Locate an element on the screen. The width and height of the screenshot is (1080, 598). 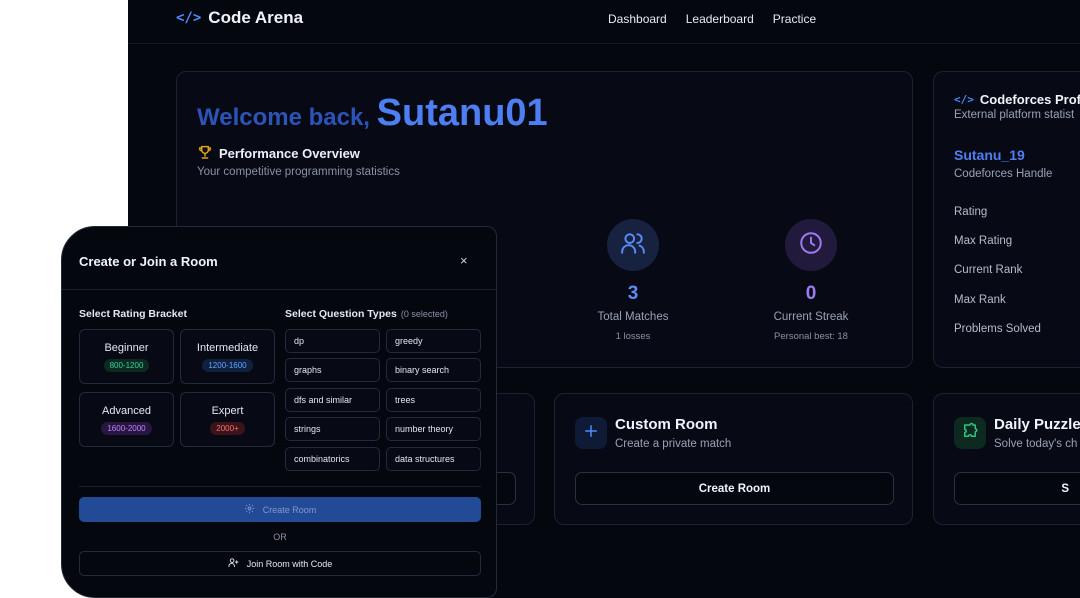
performance-title: Performance Overview is located at coordinates (278, 153).